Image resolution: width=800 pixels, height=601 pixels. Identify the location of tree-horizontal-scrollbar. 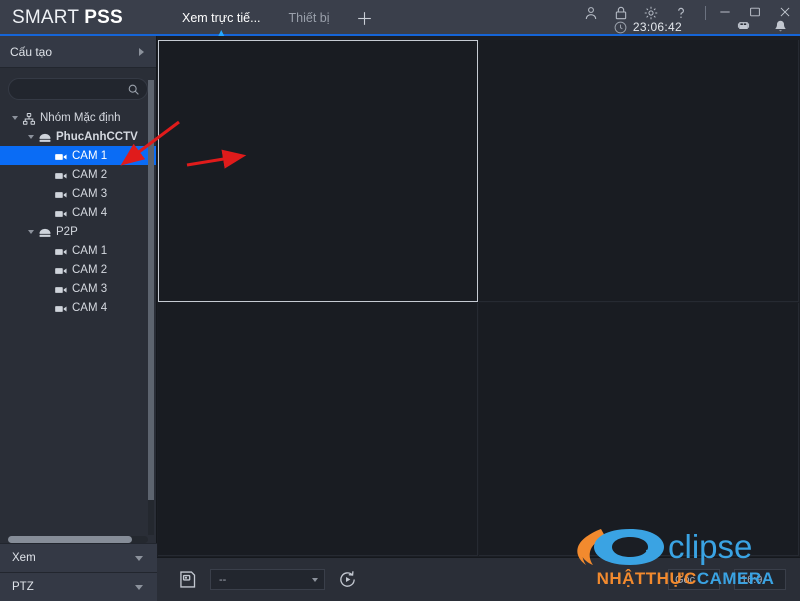
(78, 539).